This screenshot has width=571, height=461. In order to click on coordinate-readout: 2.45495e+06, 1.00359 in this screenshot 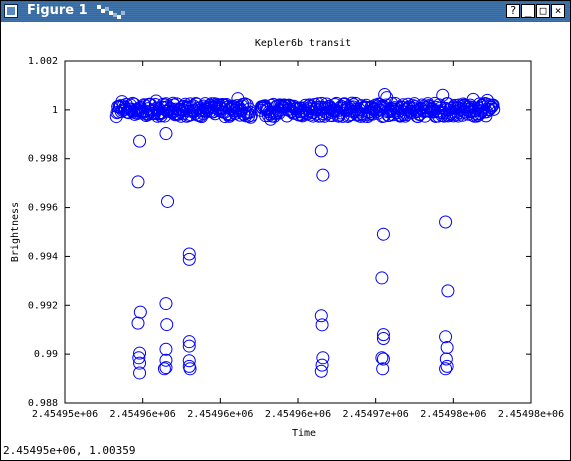, I will do `click(69, 450)`.